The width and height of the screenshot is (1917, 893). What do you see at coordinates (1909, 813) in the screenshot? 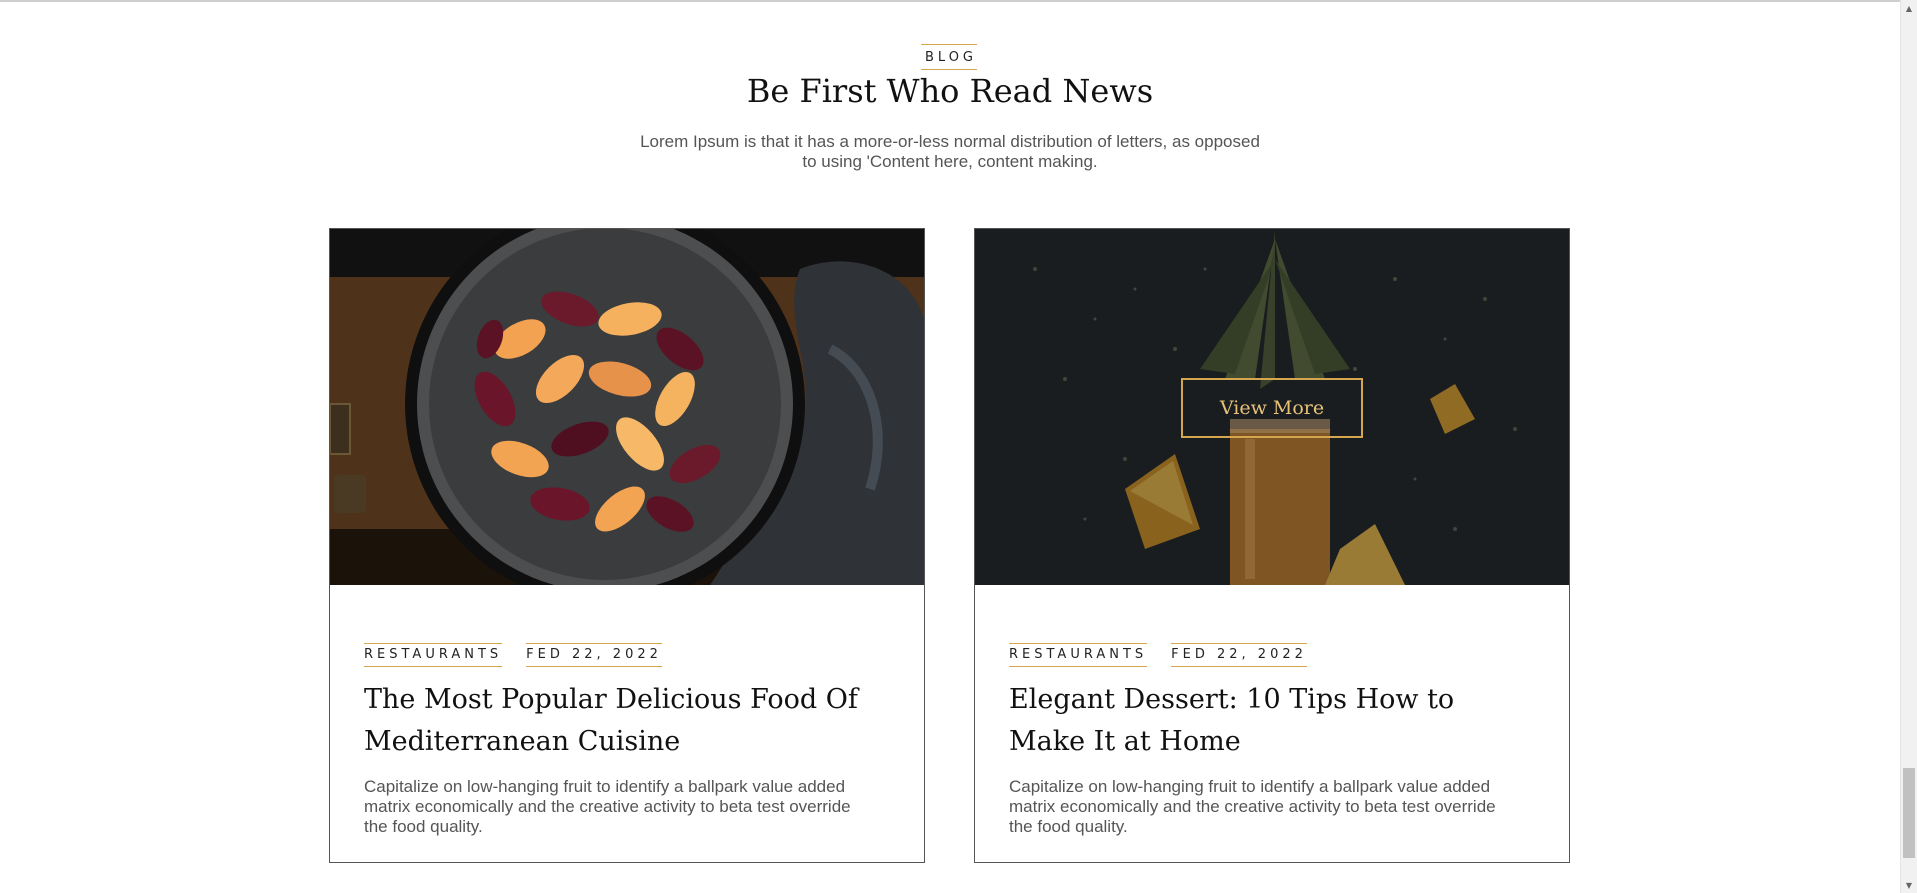
I see `scroll-thumb` at bounding box center [1909, 813].